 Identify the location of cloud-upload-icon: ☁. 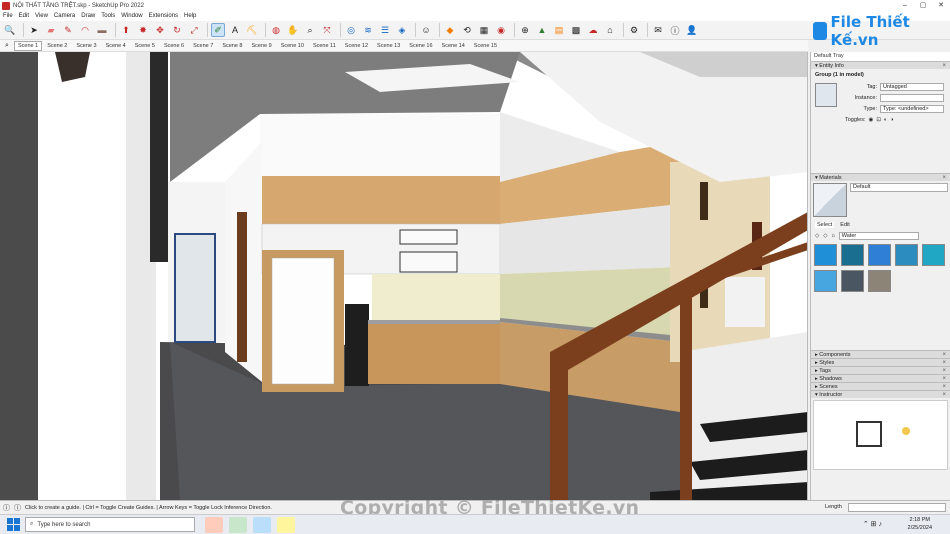
(593, 30).